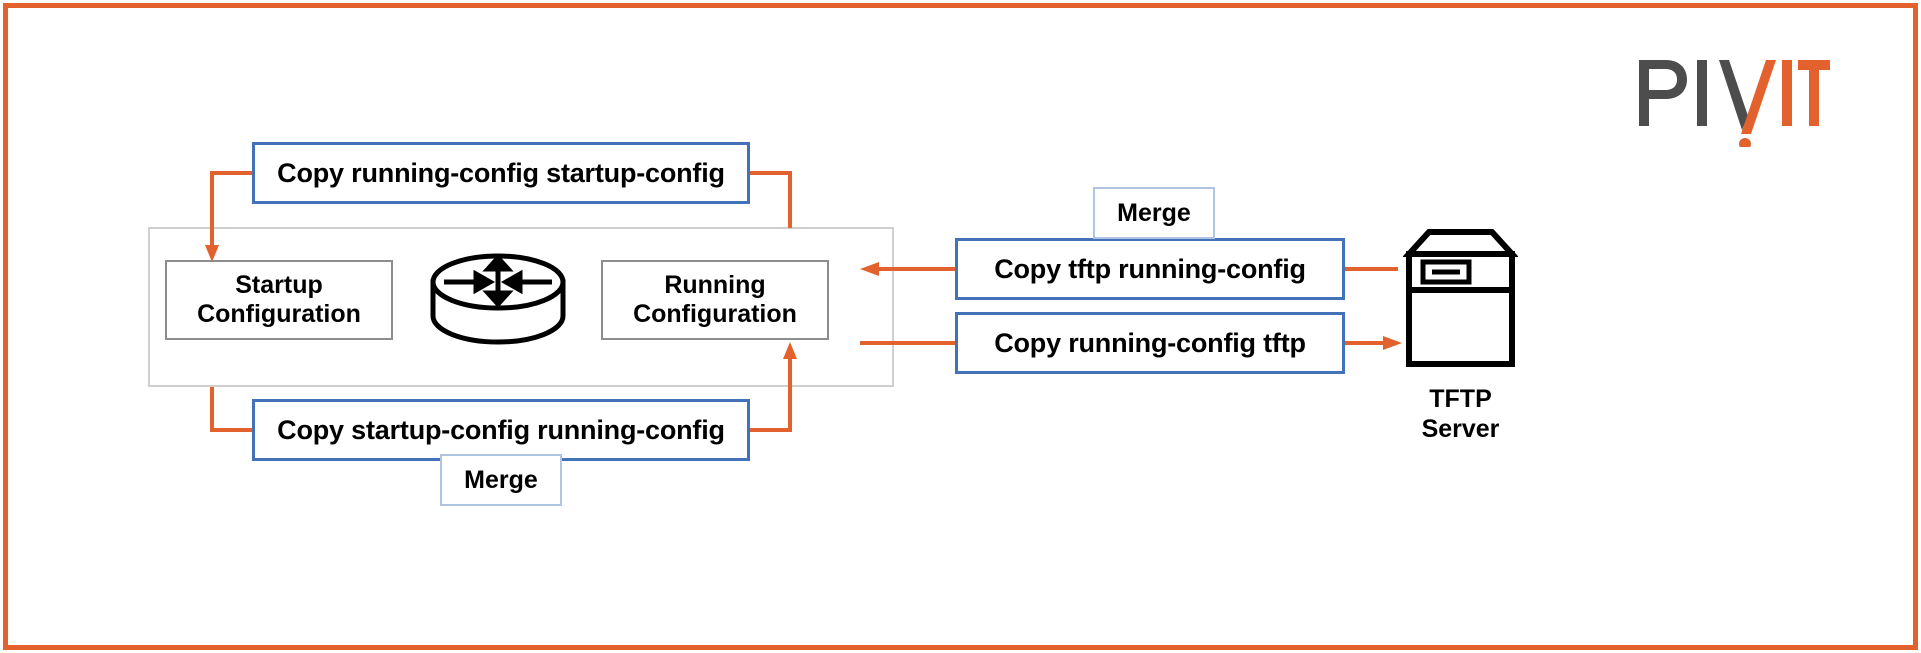 Image resolution: width=1921 pixels, height=653 pixels. What do you see at coordinates (771, 199) in the screenshot?
I see `running-config-tap-line` at bounding box center [771, 199].